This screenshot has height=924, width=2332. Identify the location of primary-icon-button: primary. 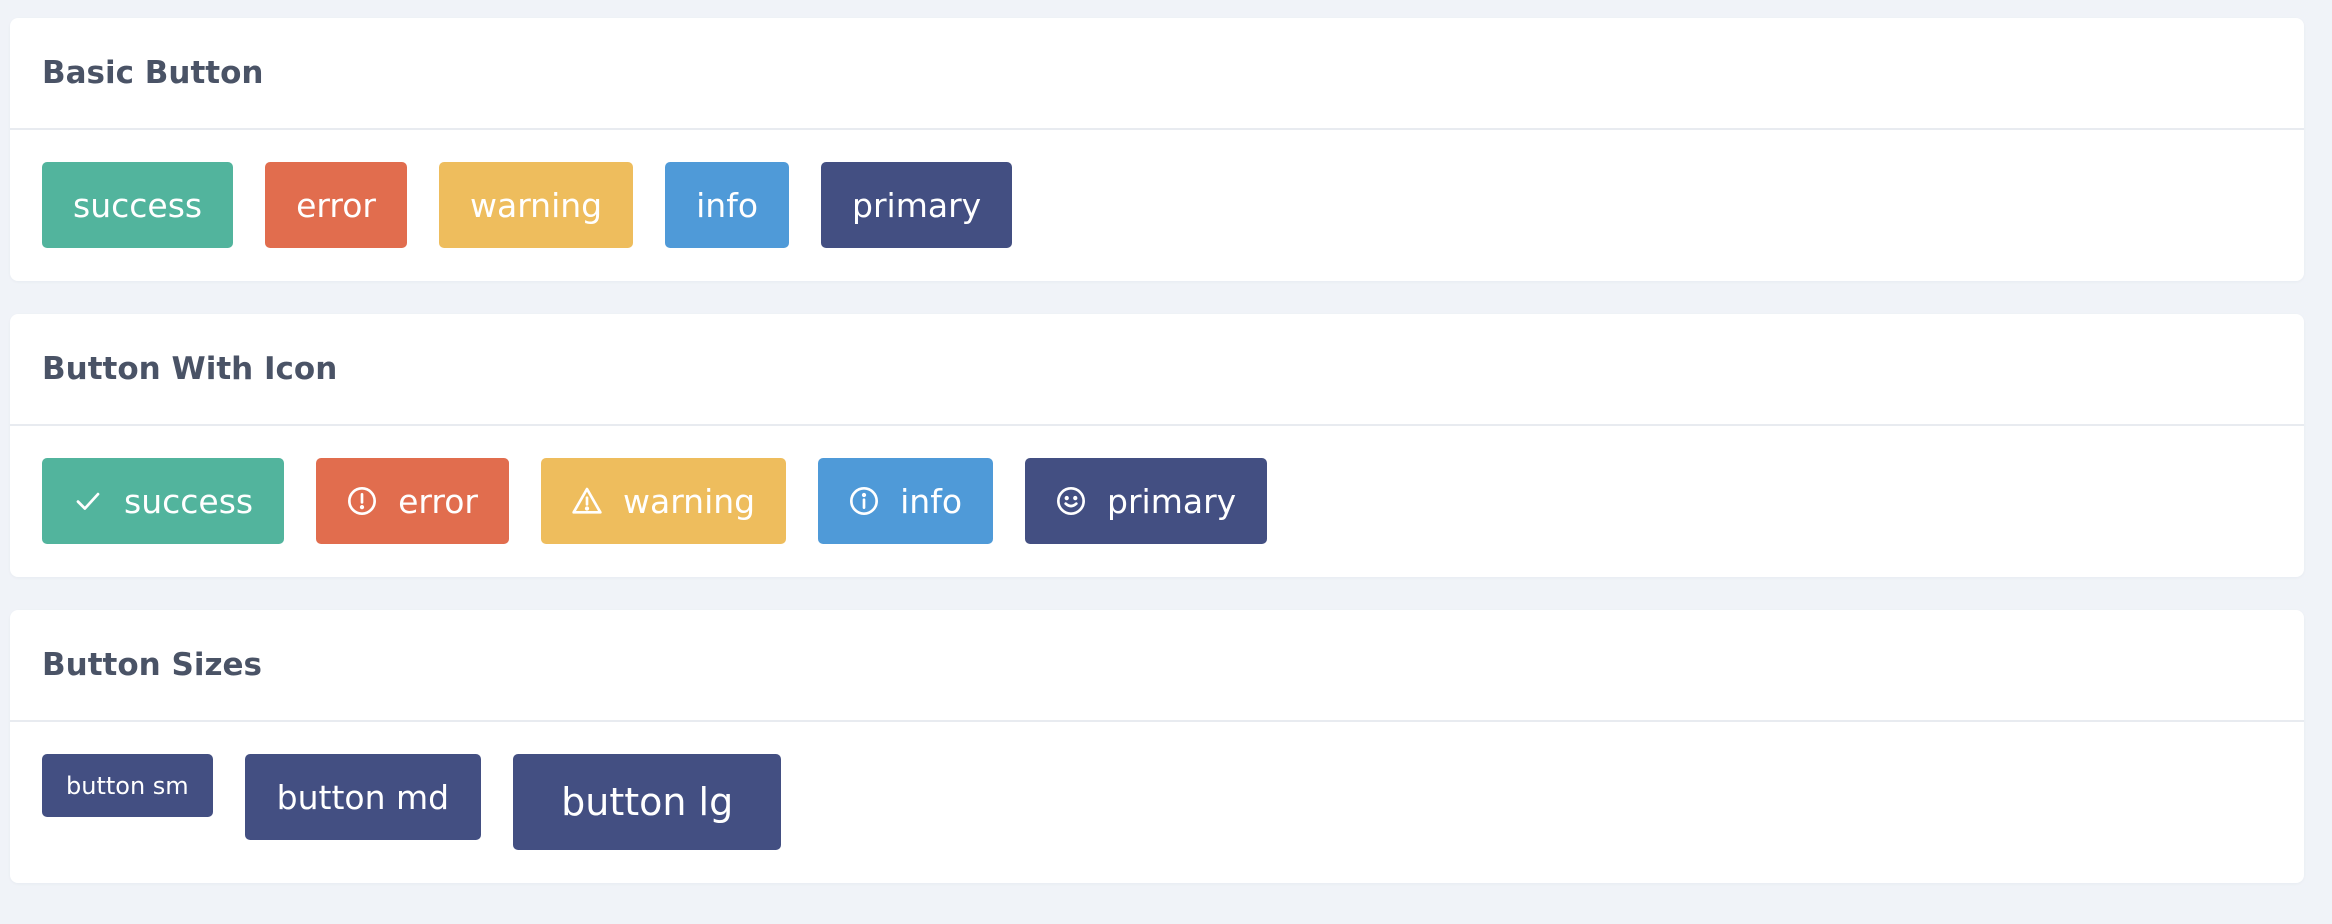
(1146, 501).